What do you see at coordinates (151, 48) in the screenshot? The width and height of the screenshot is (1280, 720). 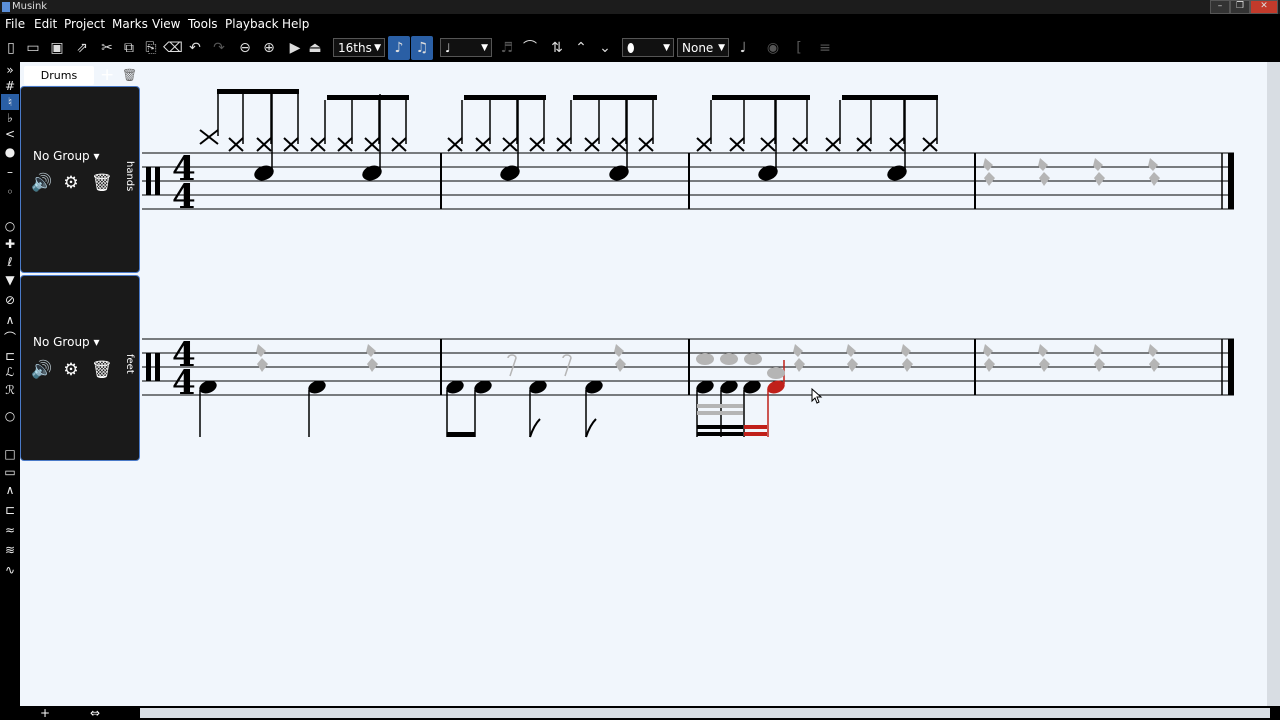 I see `paste-icon: ⎘` at bounding box center [151, 48].